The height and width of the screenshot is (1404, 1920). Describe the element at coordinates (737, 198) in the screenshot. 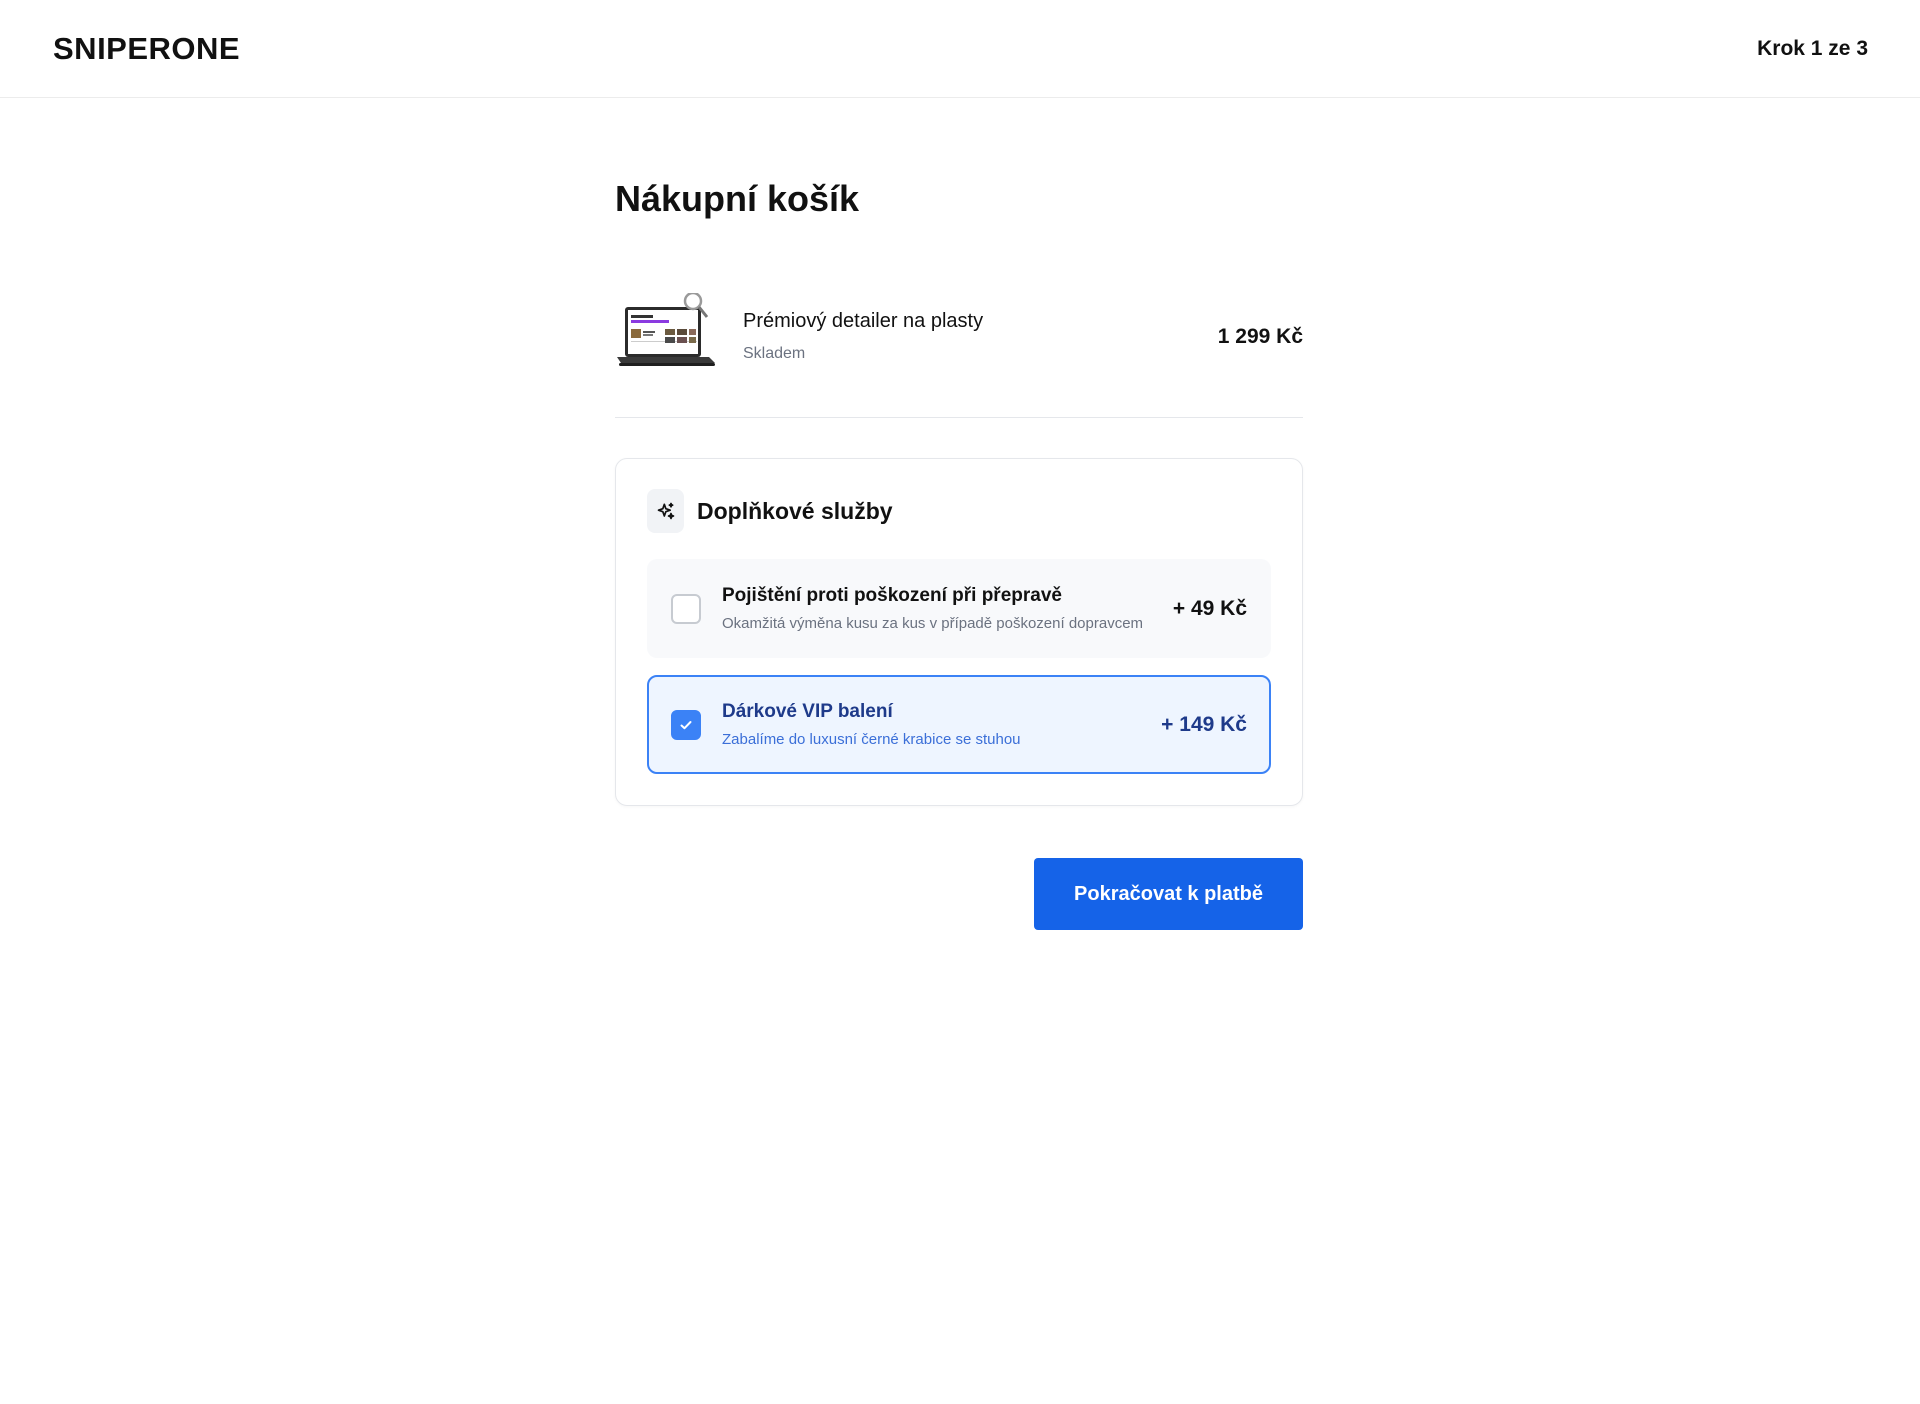

I see `page-title: Nákupní košík` at that location.